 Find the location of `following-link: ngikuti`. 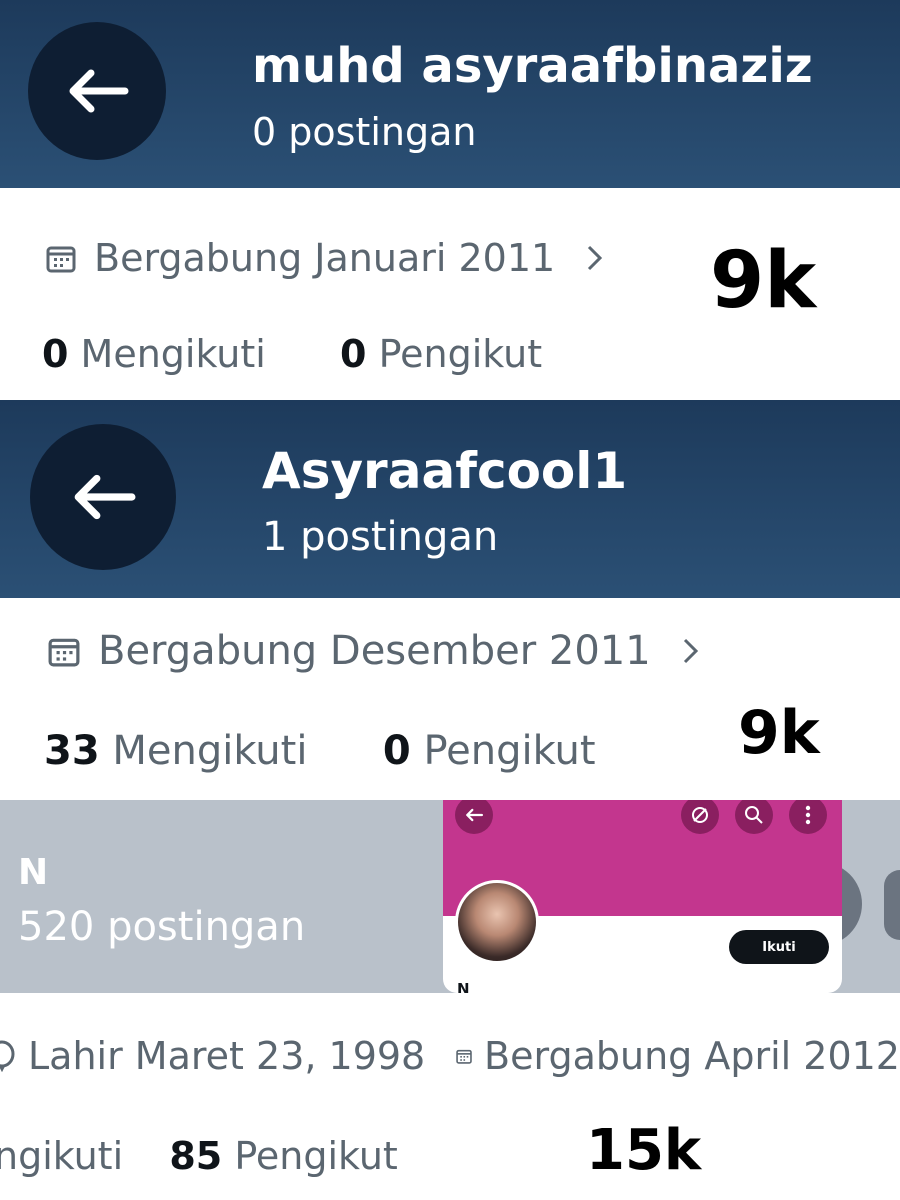

following-link: ngikuti is located at coordinates (61, 1156).